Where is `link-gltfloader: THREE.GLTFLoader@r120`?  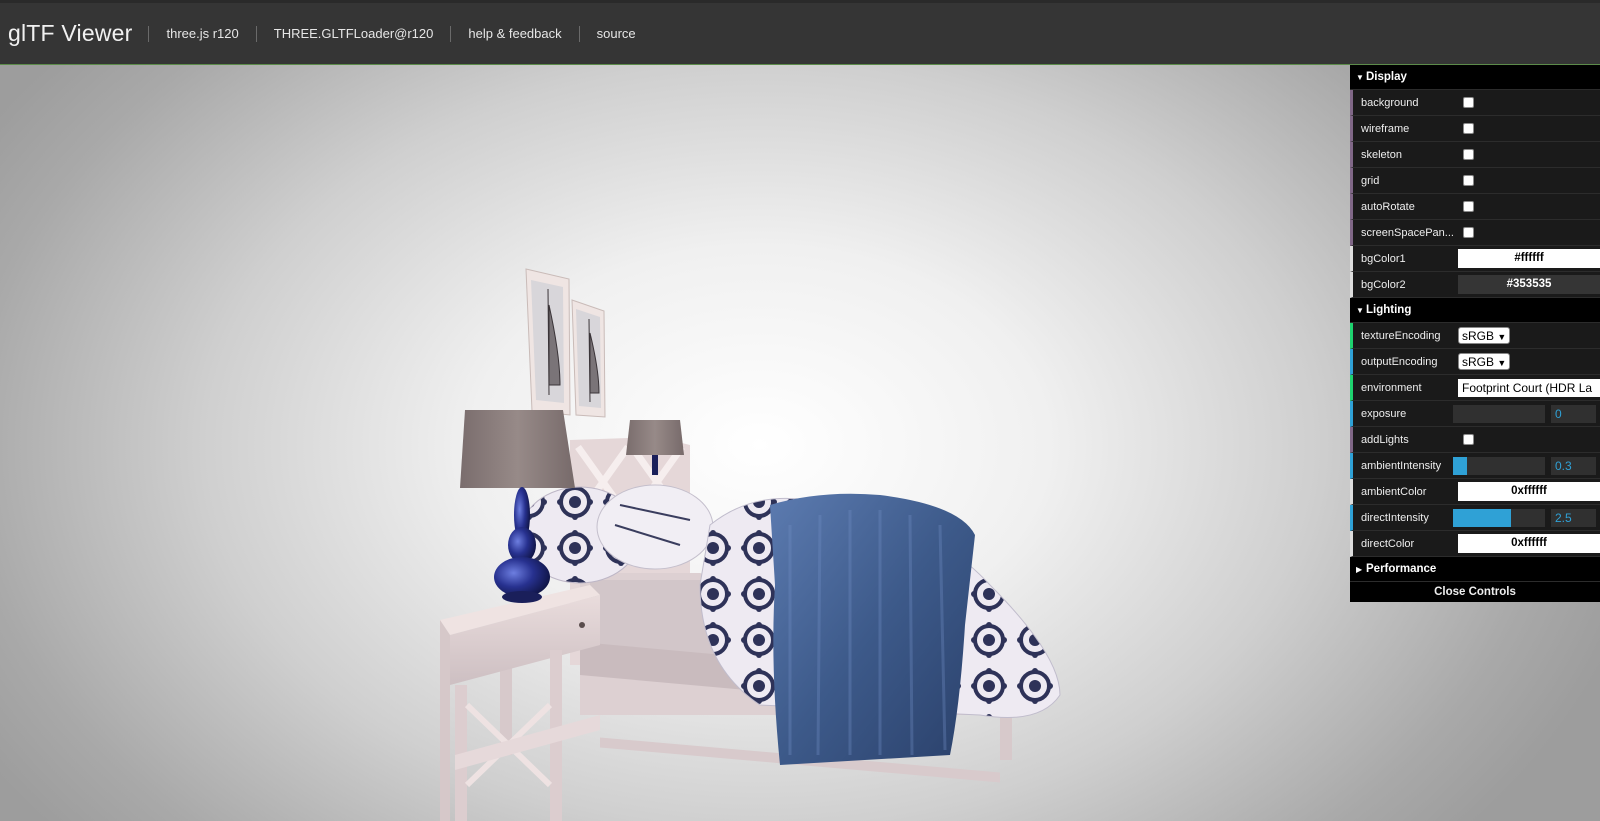 link-gltfloader: THREE.GLTFLoader@r120 is located at coordinates (354, 33).